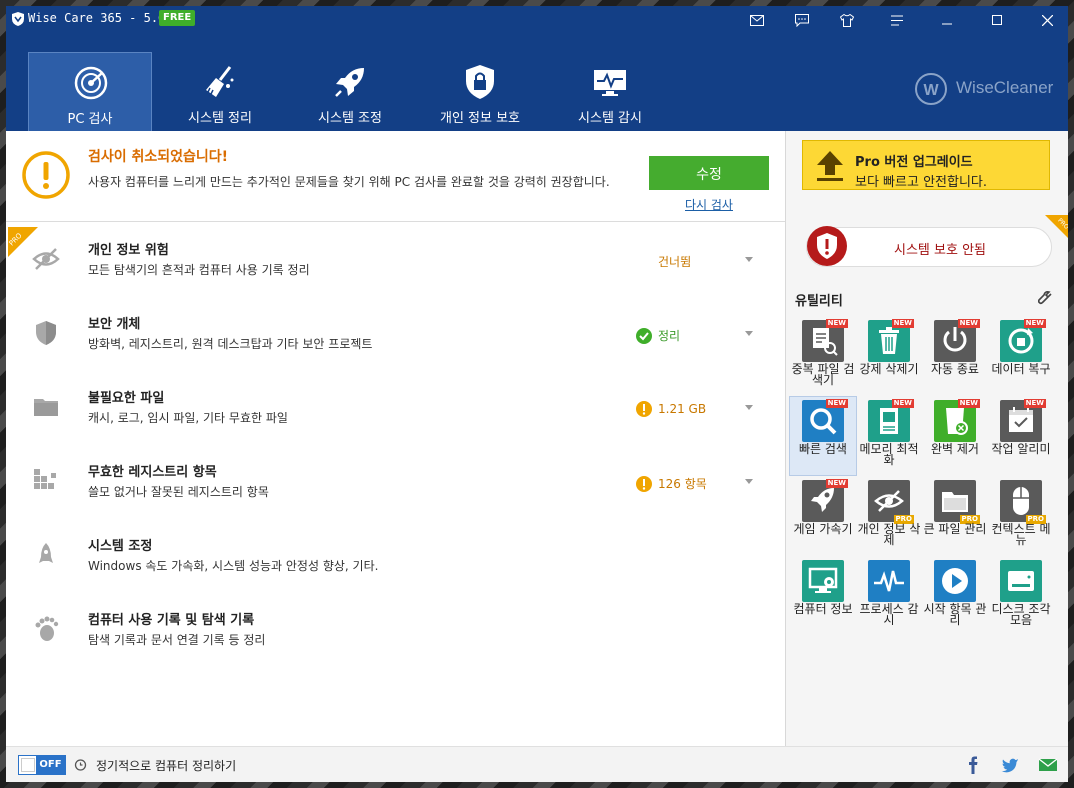 The height and width of the screenshot is (788, 1074). Describe the element at coordinates (955, 436) in the screenshot. I see `utility-tile: NEW 완벽 제거` at that location.